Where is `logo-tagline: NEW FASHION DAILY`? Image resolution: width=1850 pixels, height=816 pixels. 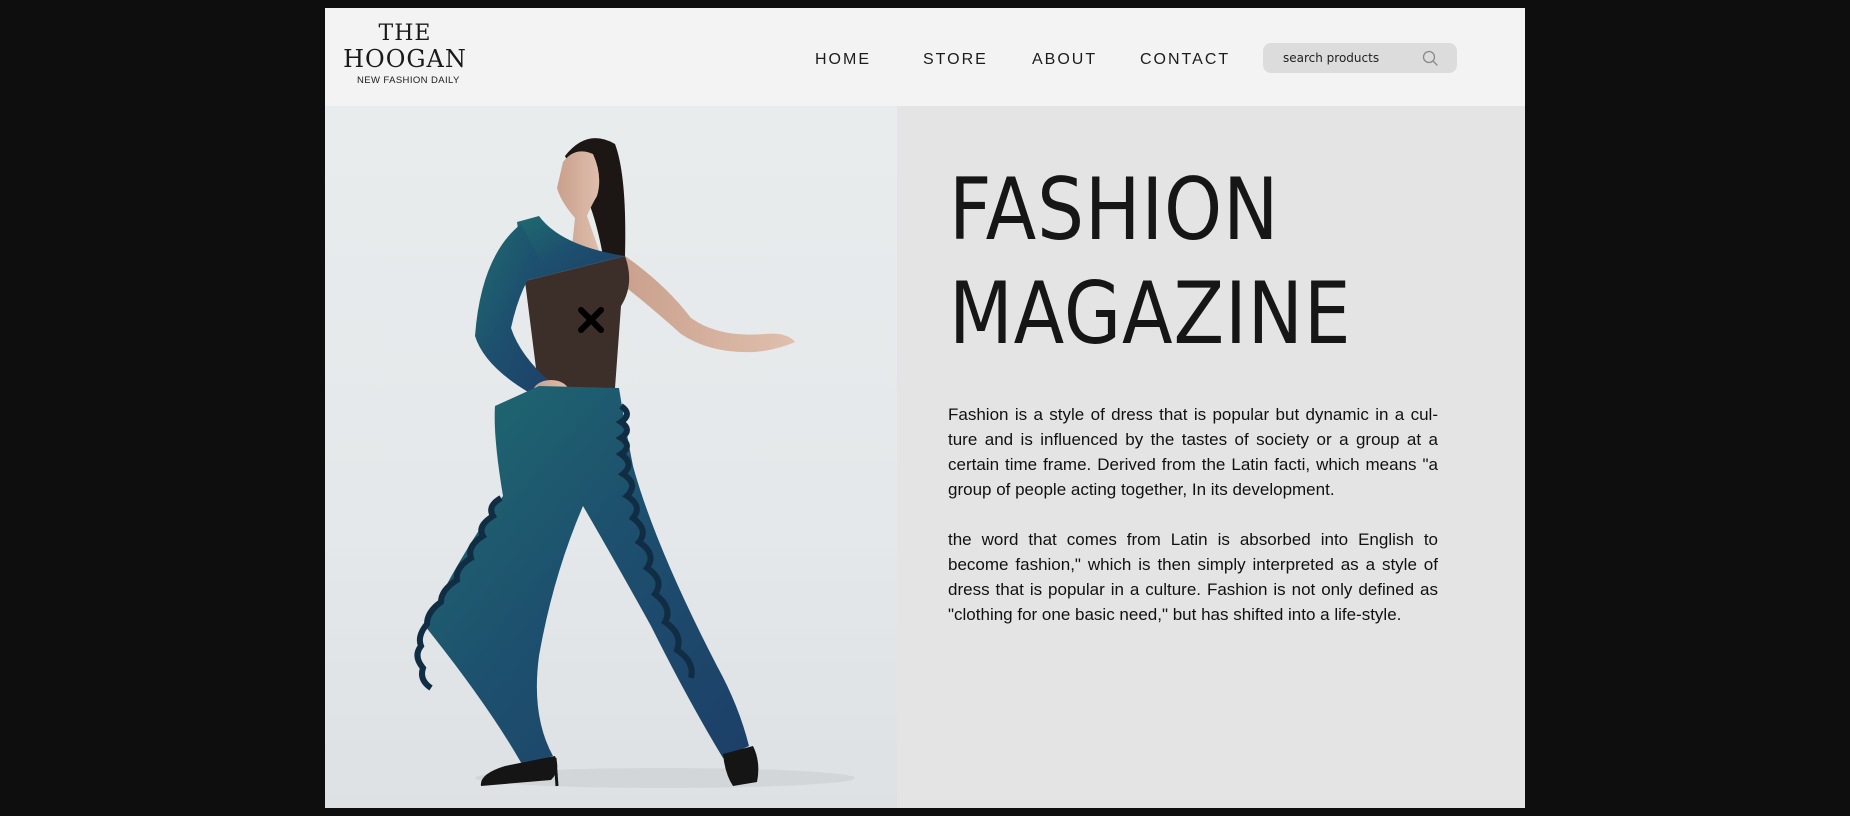
logo-tagline: NEW FASHION DAILY is located at coordinates (408, 80).